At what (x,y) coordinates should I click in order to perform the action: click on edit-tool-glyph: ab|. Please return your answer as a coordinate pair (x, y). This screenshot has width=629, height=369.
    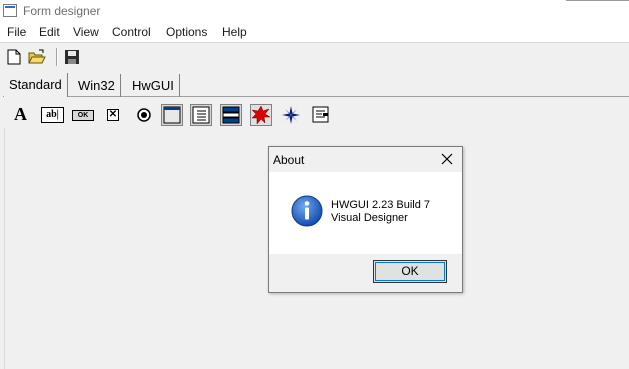
    Looking at the image, I should click on (52, 114).